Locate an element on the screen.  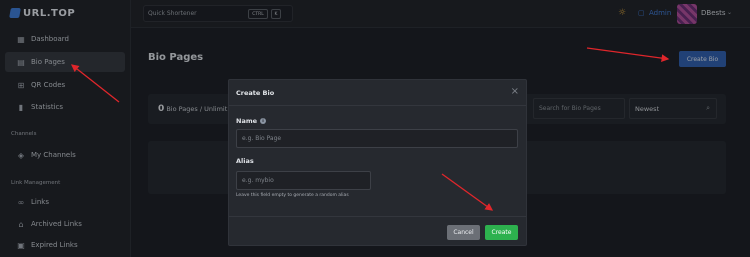
info-icon: i is located at coordinates (263, 121).